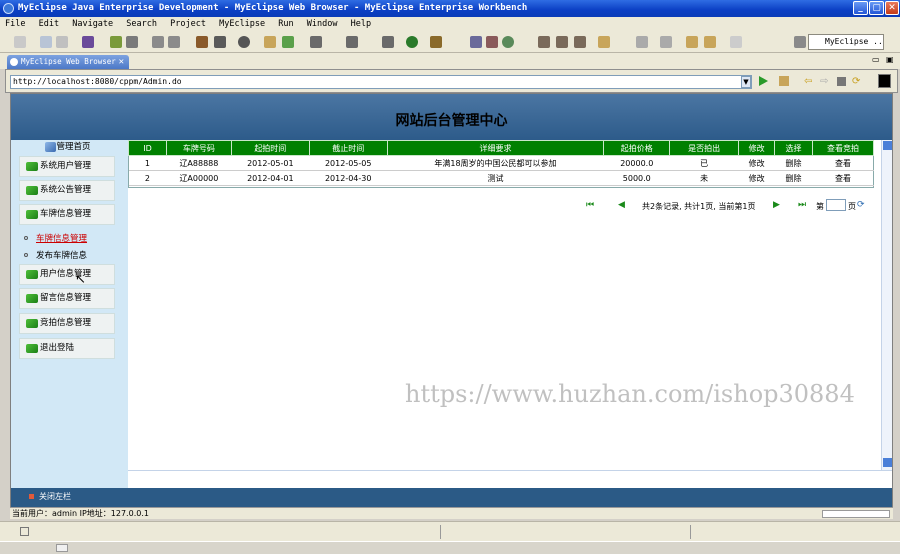  What do you see at coordinates (62, 548) in the screenshot?
I see `taskbar-item` at bounding box center [62, 548].